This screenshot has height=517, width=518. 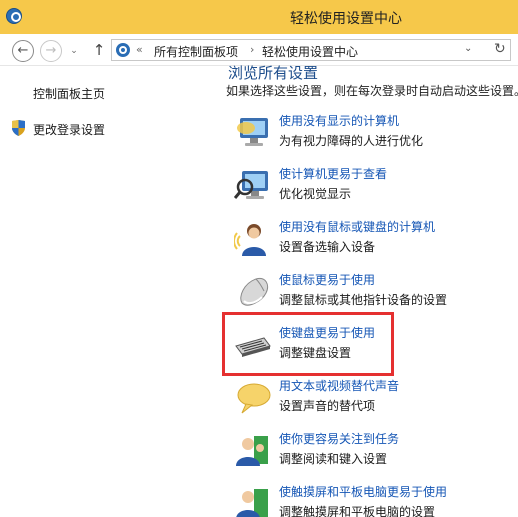 I want to click on recent-locations-chevron-icon: ⌄, so click(x=74, y=51).